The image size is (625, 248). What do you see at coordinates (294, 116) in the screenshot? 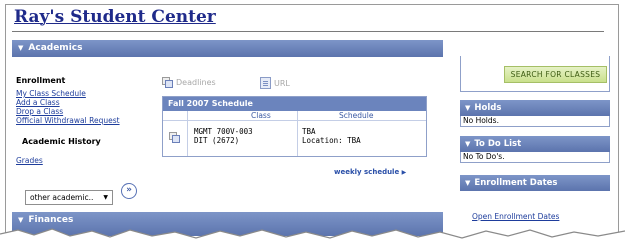
I see `schedule-header-row: Class Schedule` at bounding box center [294, 116].